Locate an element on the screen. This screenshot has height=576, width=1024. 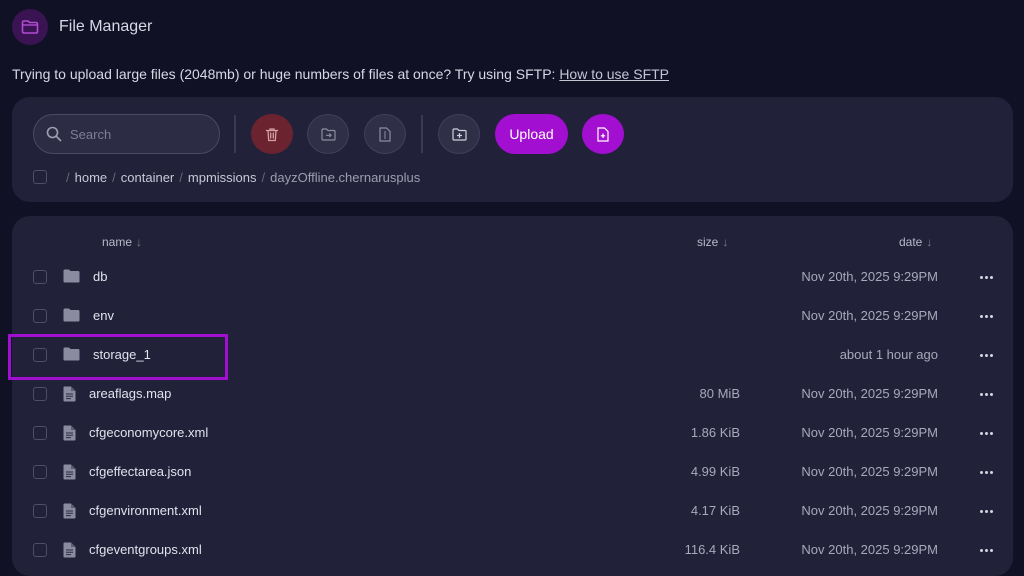
file-row: areaflags.map 80 MiB Nov 20th, 2025 9:29PM is located at coordinates (512, 394).